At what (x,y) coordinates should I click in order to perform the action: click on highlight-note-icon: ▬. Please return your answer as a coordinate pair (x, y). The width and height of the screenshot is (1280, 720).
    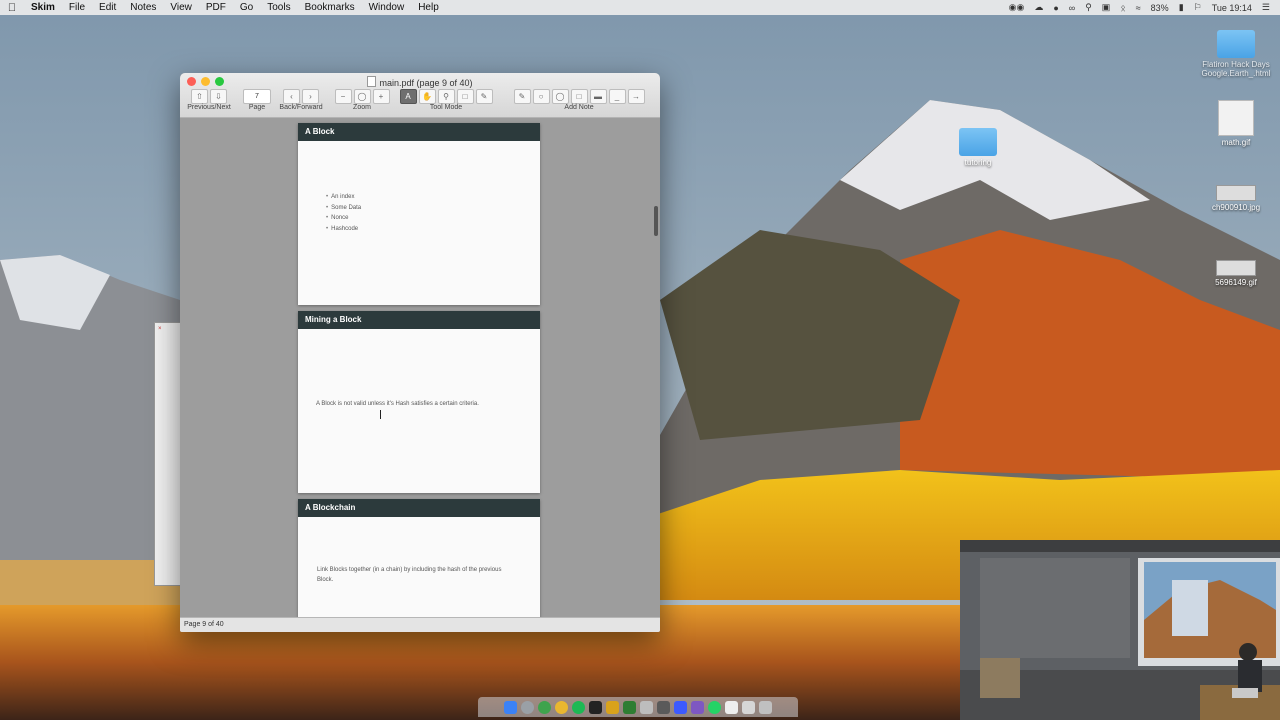
    Looking at the image, I should click on (598, 96).